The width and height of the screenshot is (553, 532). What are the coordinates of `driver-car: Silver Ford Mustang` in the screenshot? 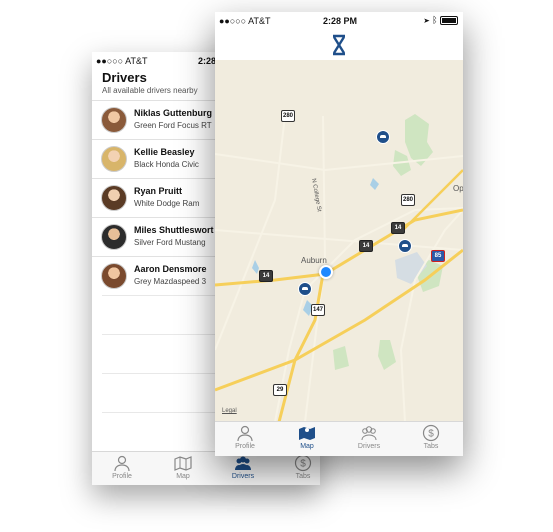 It's located at (170, 242).